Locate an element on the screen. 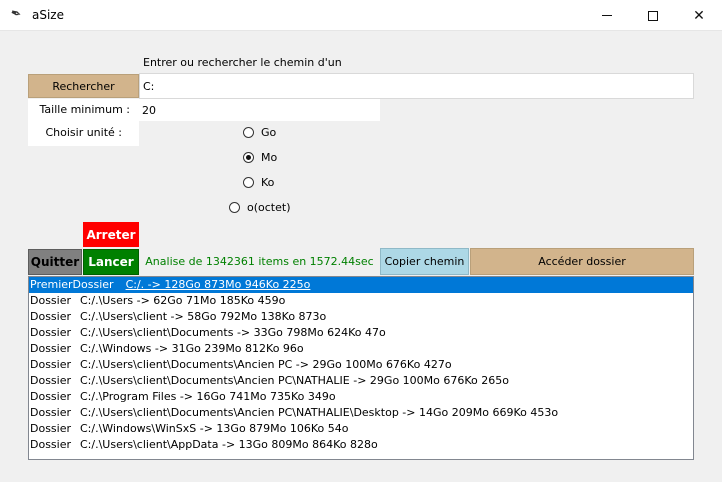  radio-octet: o(octet) is located at coordinates (259, 207).